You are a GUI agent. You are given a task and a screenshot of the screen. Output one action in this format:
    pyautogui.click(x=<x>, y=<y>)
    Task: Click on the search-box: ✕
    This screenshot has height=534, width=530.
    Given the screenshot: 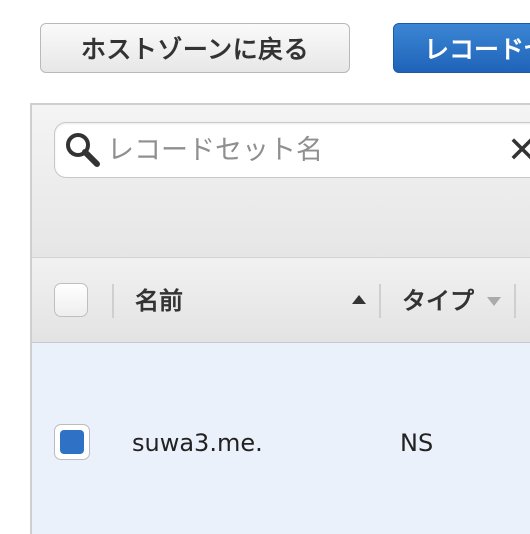 What is the action you would take?
    pyautogui.click(x=292, y=150)
    